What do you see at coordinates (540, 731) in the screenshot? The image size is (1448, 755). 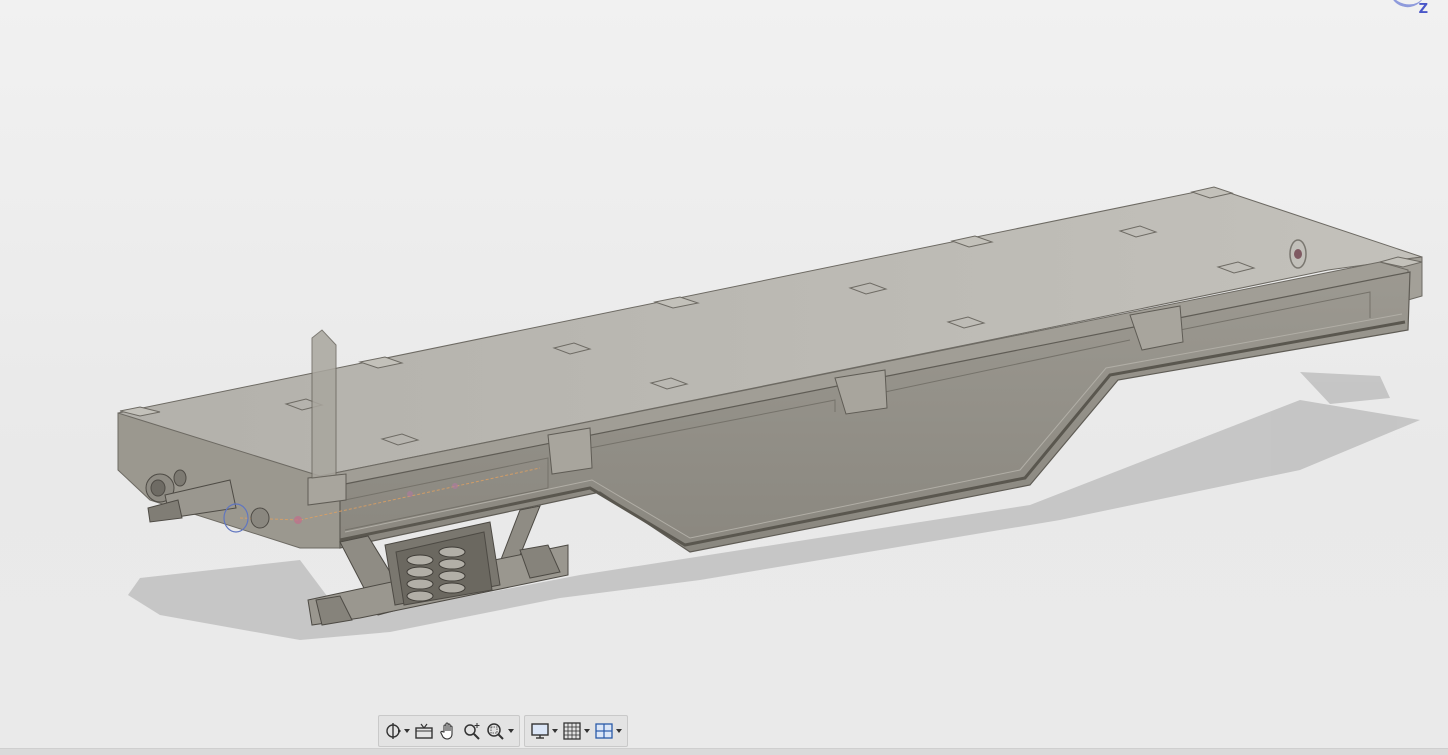 I see `display-settings-icon` at bounding box center [540, 731].